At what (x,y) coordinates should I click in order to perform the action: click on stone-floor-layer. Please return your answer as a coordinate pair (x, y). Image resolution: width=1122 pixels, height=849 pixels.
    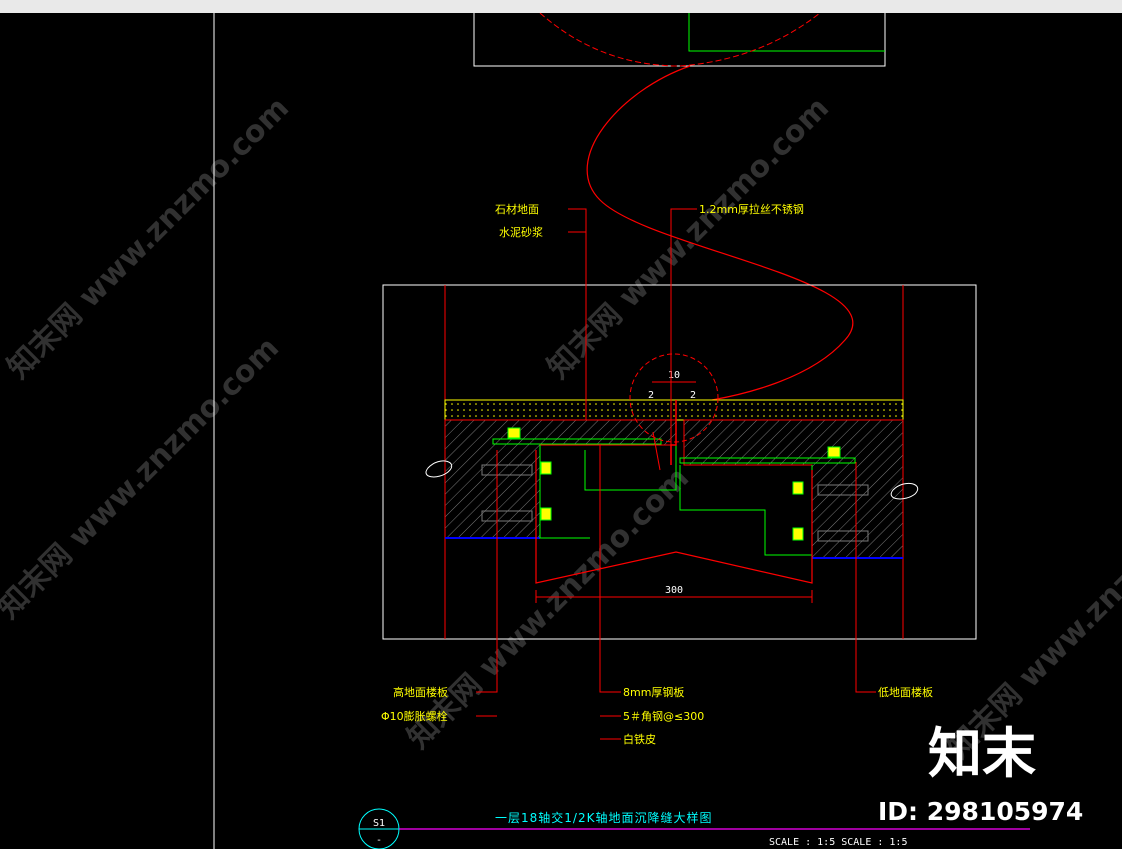
    Looking at the image, I should click on (674, 410).